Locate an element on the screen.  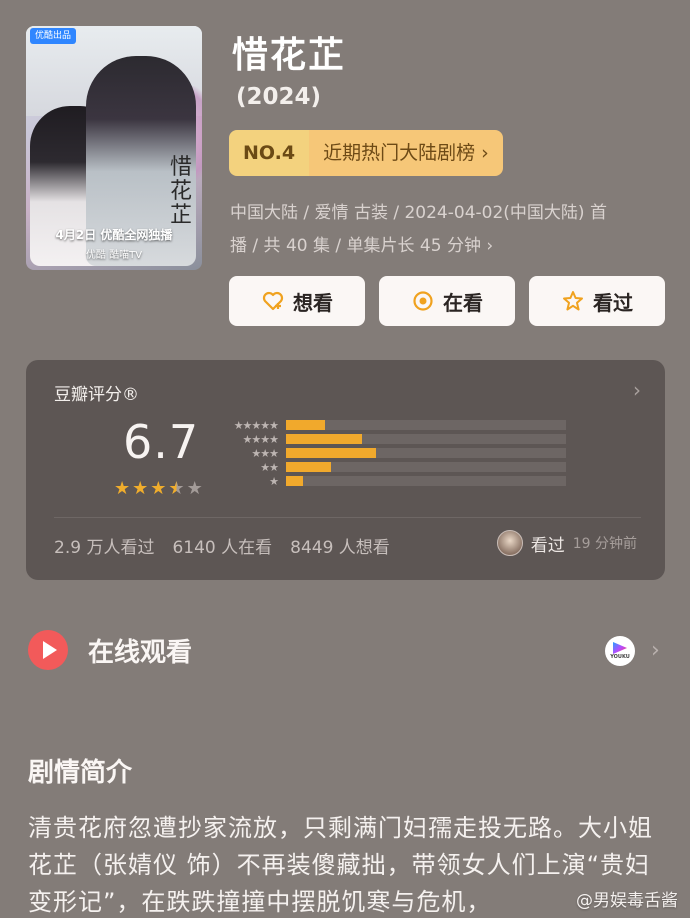
meta-line-2: 播 / 共 40 集 / 单集片长 45 分钟 › is located at coordinates (362, 246).